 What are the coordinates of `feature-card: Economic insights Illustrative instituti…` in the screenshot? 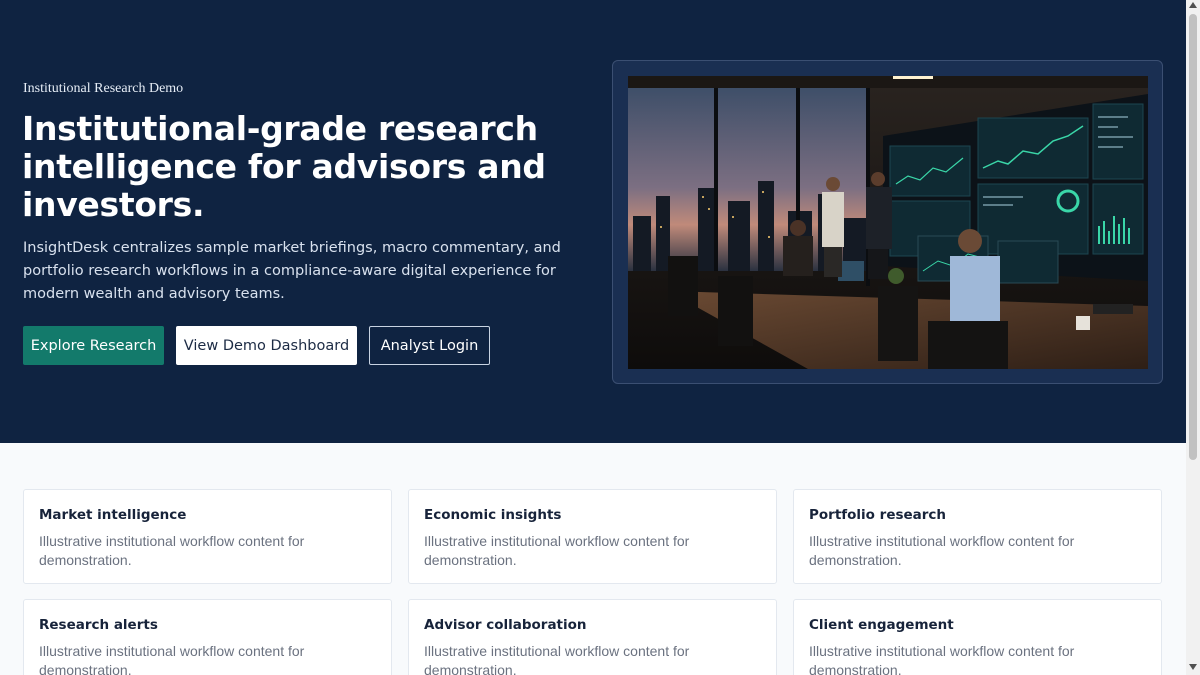 It's located at (592, 536).